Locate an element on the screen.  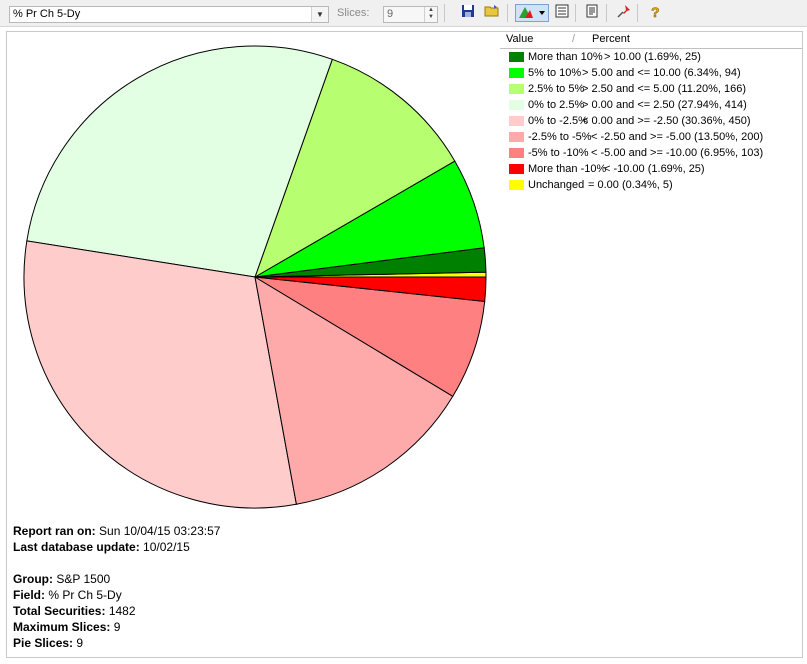
db-update-label: Last database update: is located at coordinates (76, 547).